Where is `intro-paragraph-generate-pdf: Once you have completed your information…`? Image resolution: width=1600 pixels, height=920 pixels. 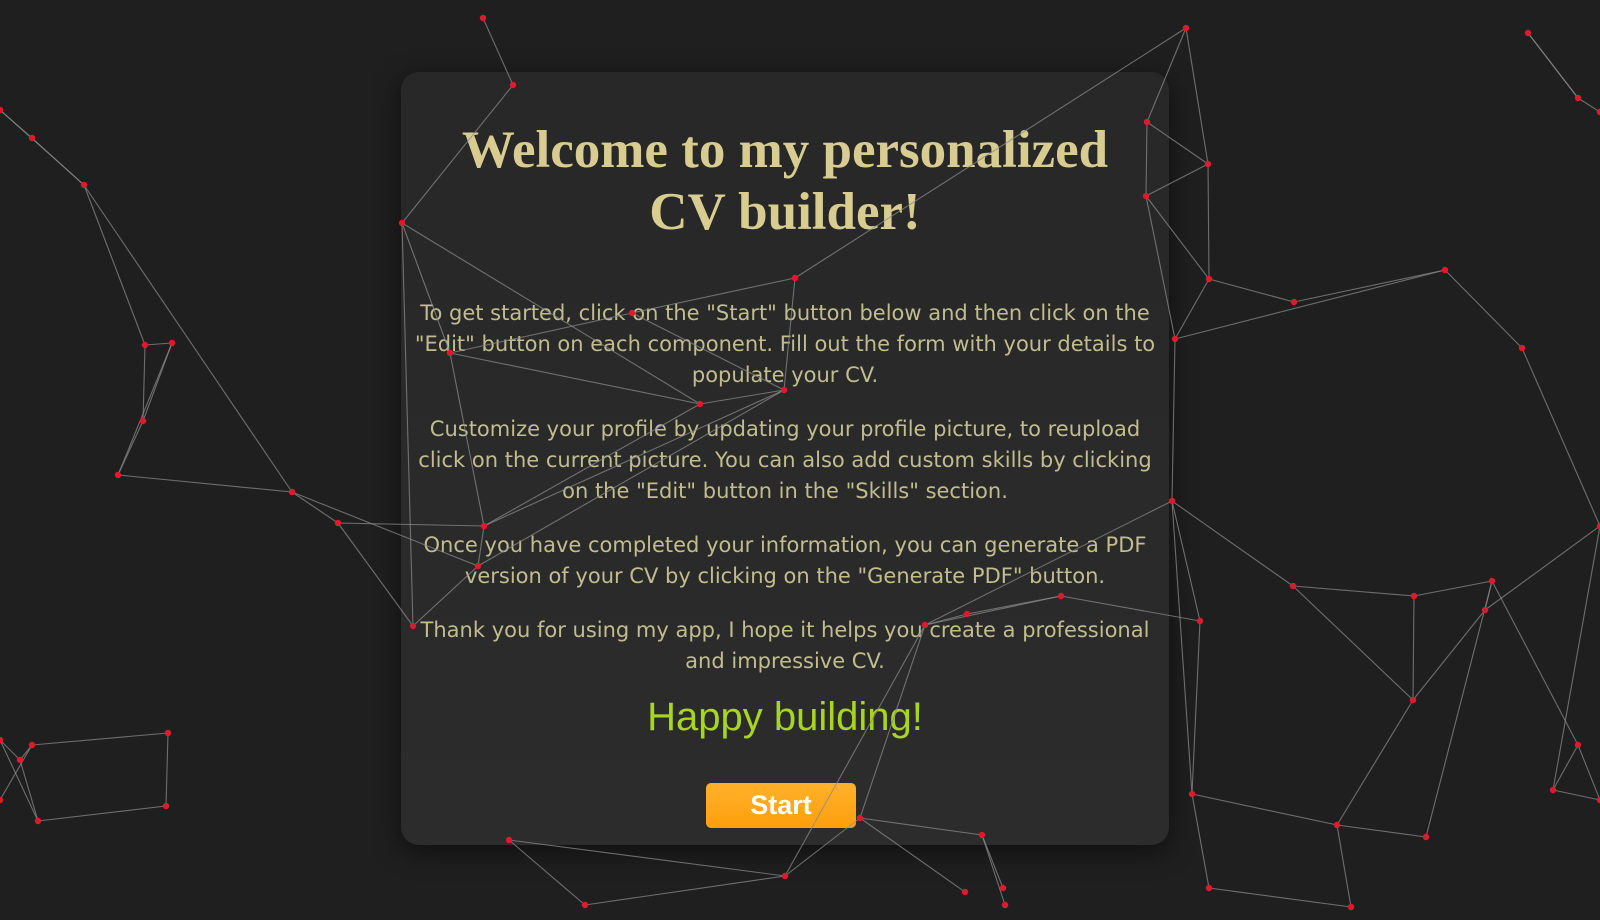
intro-paragraph-generate-pdf: Once you have completed your information… is located at coordinates (785, 560).